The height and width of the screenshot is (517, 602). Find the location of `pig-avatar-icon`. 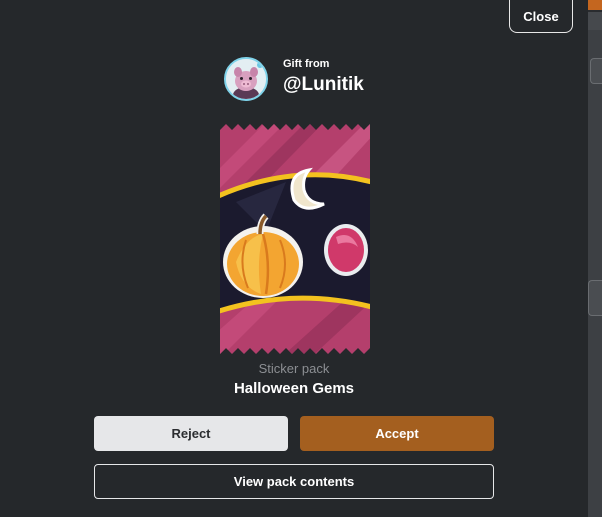

pig-avatar-icon is located at coordinates (246, 79).